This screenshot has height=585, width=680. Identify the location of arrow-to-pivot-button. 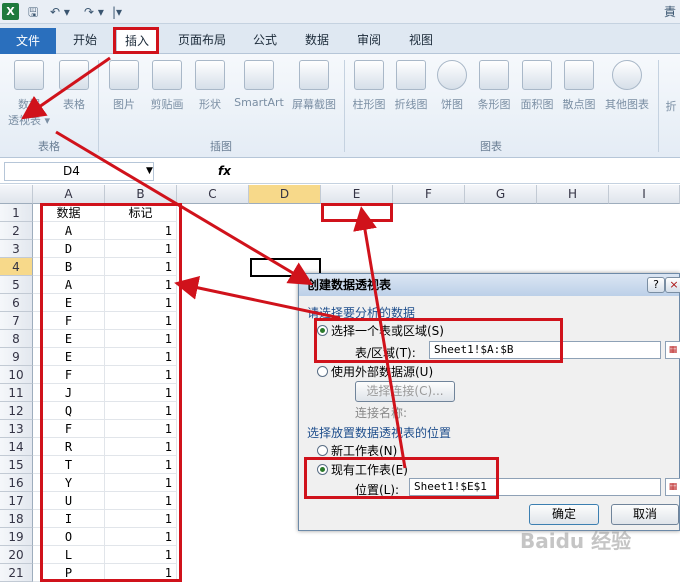
(66, 88).